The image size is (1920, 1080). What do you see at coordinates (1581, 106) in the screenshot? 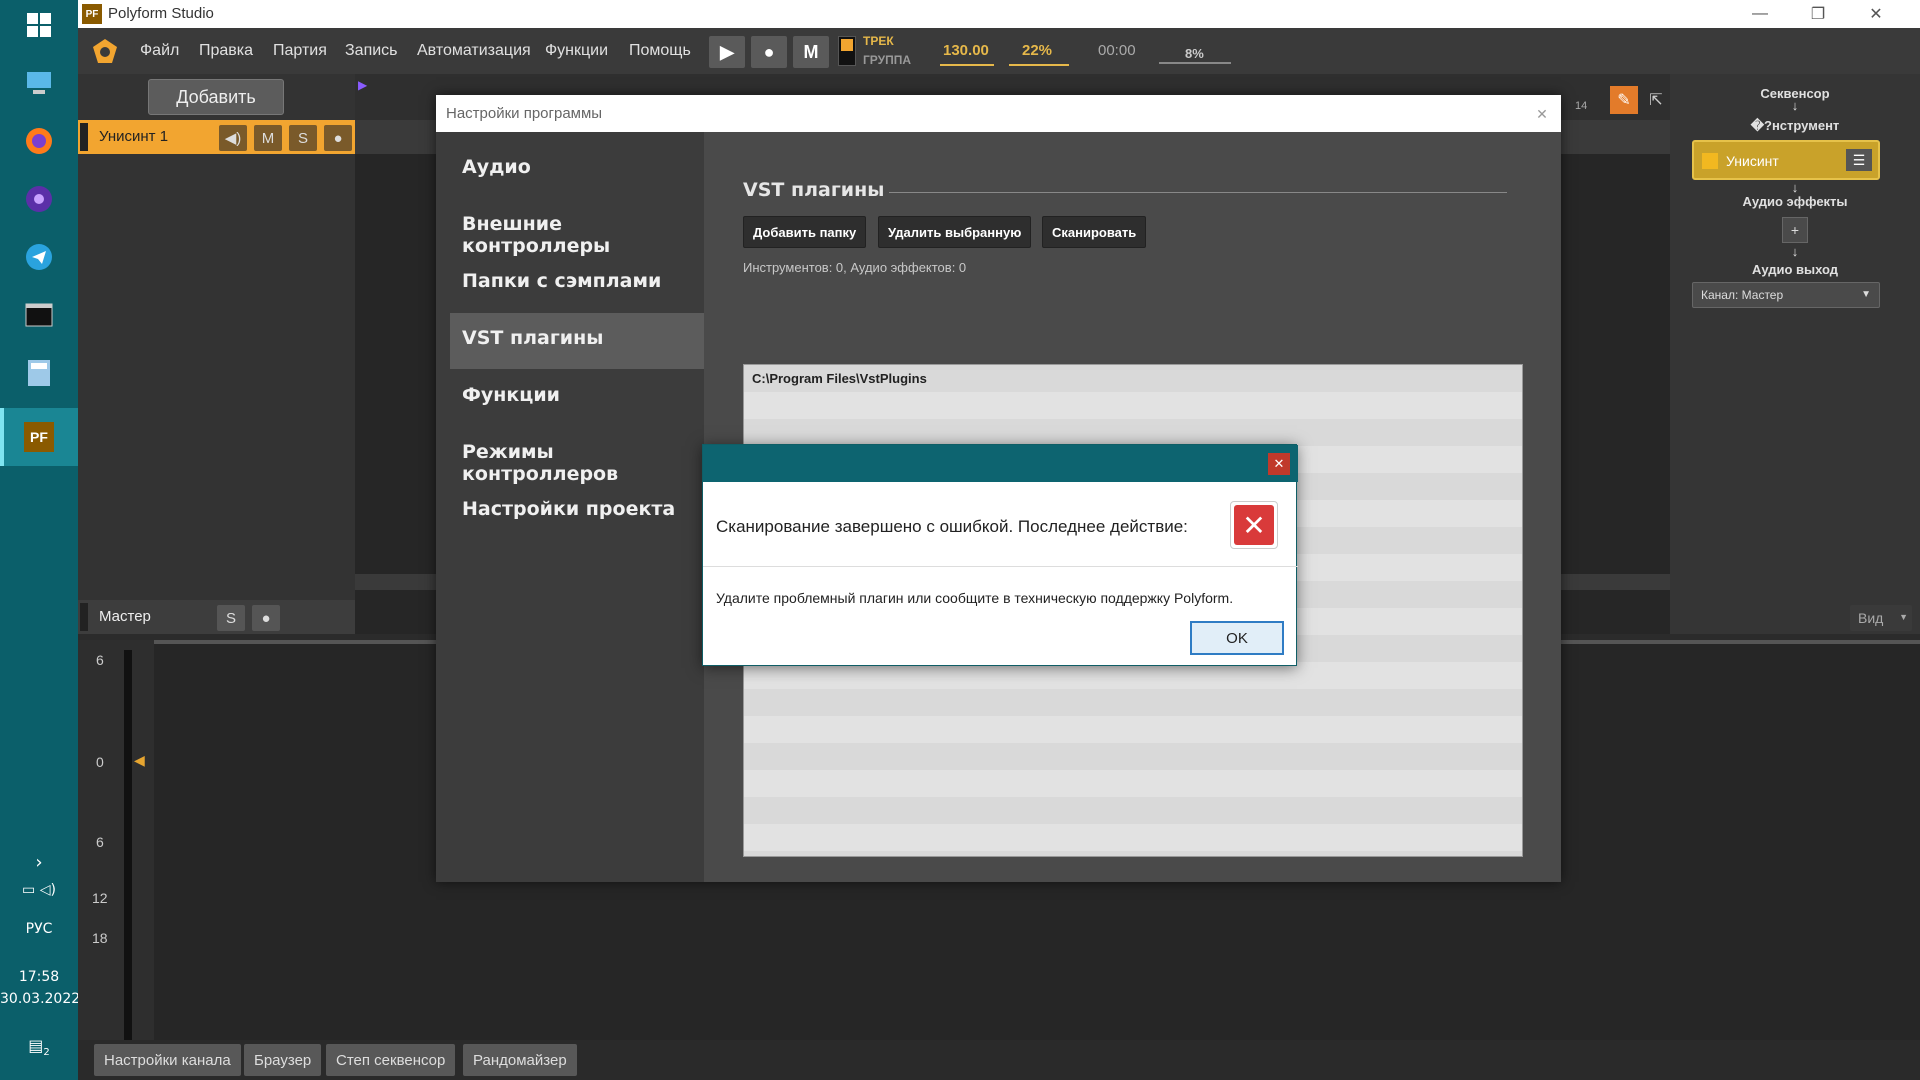
I see `ruler-mark: 14` at bounding box center [1581, 106].